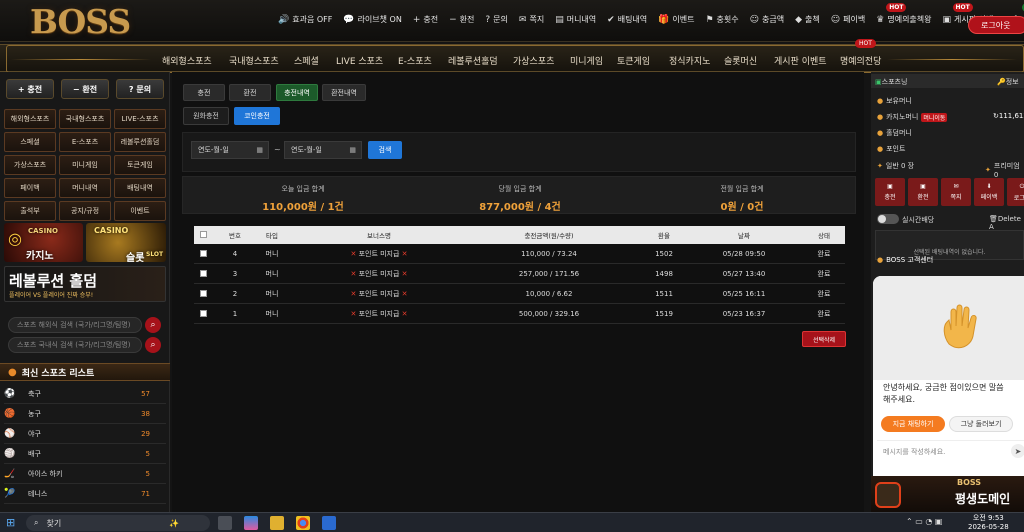 This screenshot has width=1024, height=532. I want to click on top-nav-item: ☺ 페이백, so click(848, 19).